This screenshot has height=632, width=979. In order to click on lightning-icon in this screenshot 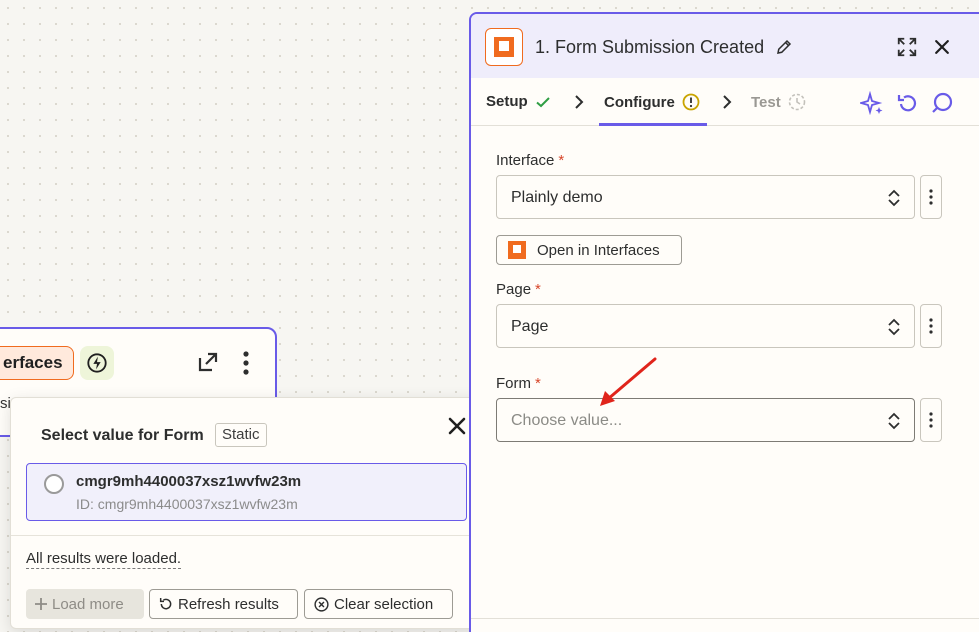, I will do `click(97, 363)`.